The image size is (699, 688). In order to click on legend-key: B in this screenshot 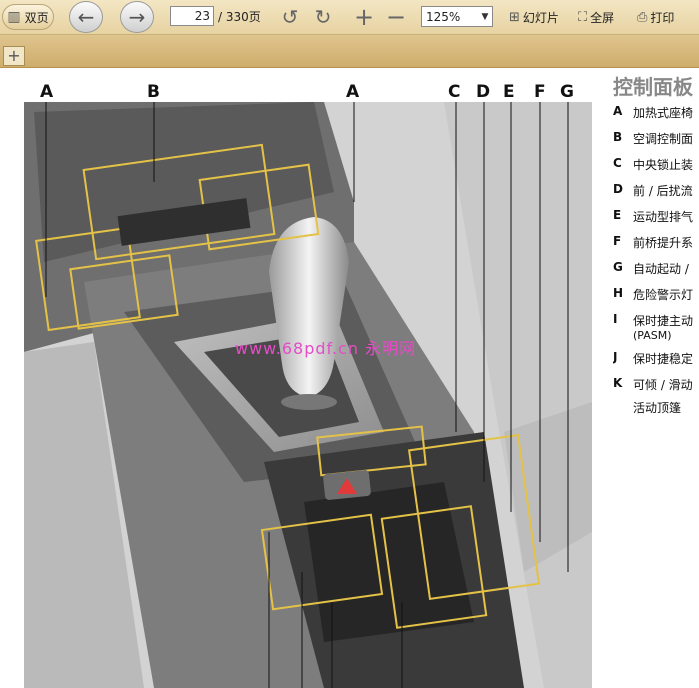, I will do `click(618, 137)`.